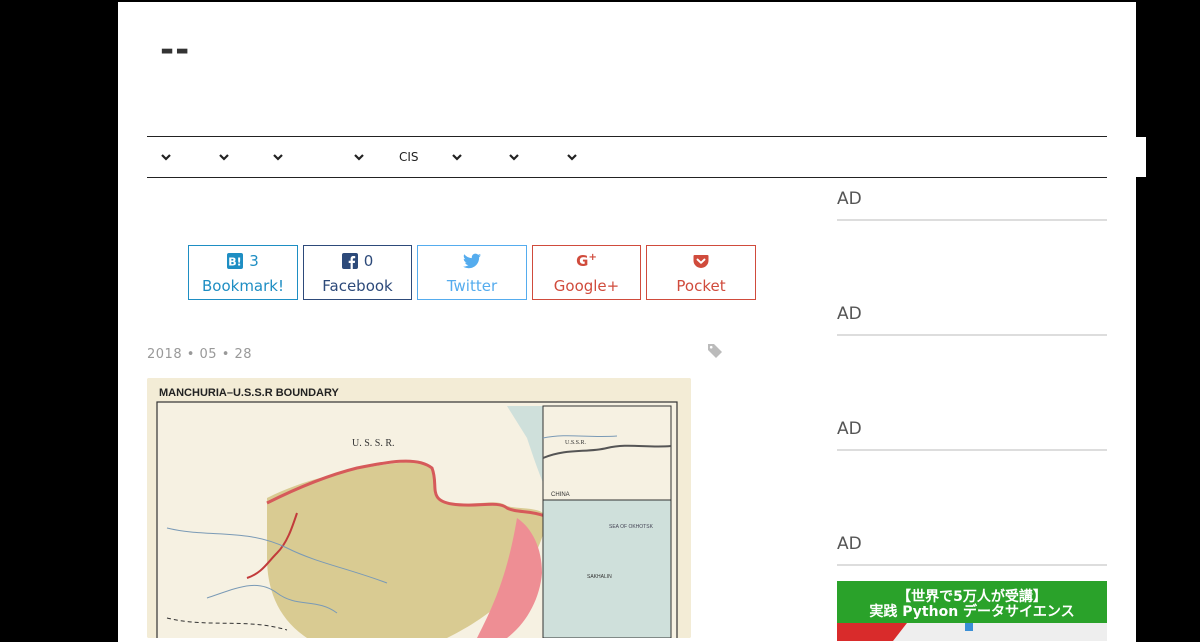  I want to click on hatena-icon: B!, so click(235, 260).